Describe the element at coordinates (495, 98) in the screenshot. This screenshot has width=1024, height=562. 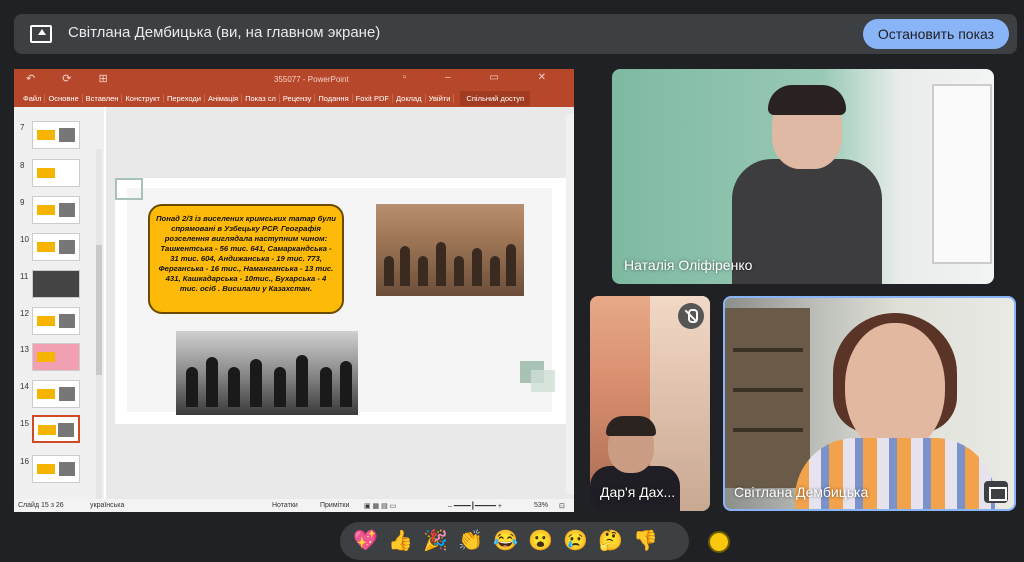
I see `share-button: Спільний доступ` at that location.